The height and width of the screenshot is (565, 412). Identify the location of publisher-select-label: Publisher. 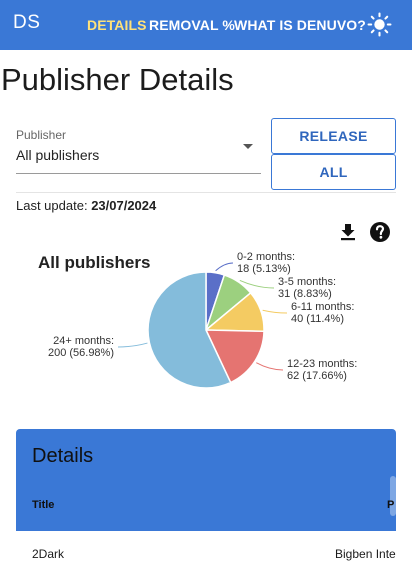
(41, 135).